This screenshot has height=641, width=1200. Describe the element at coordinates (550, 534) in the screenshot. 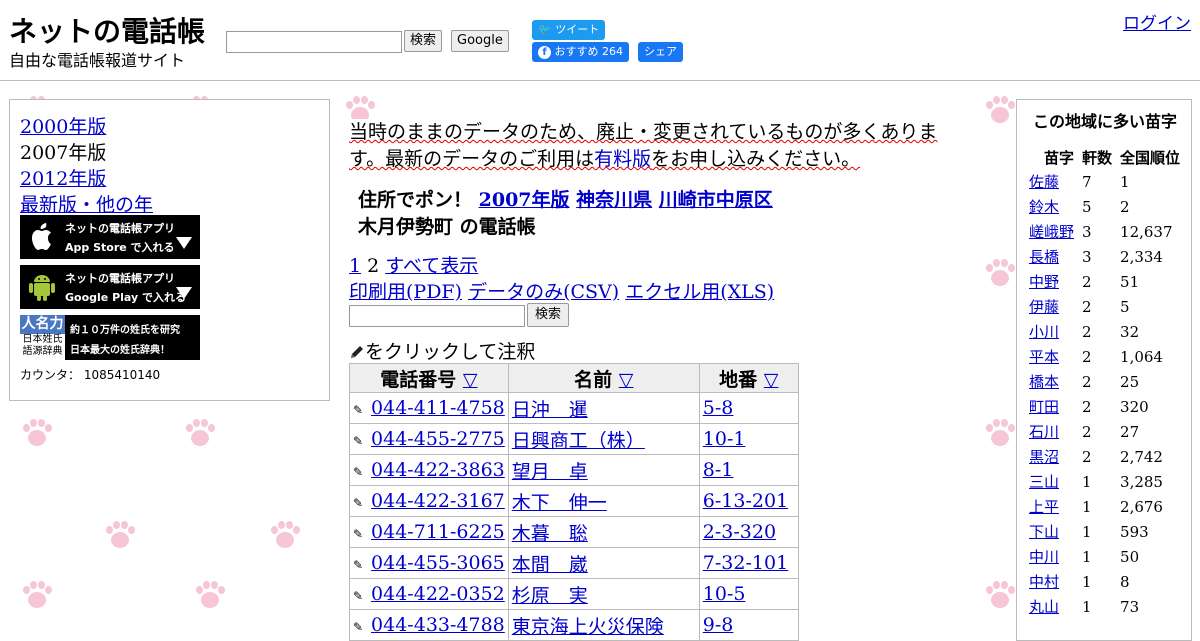

I see `name-link: 木暮 聡` at that location.